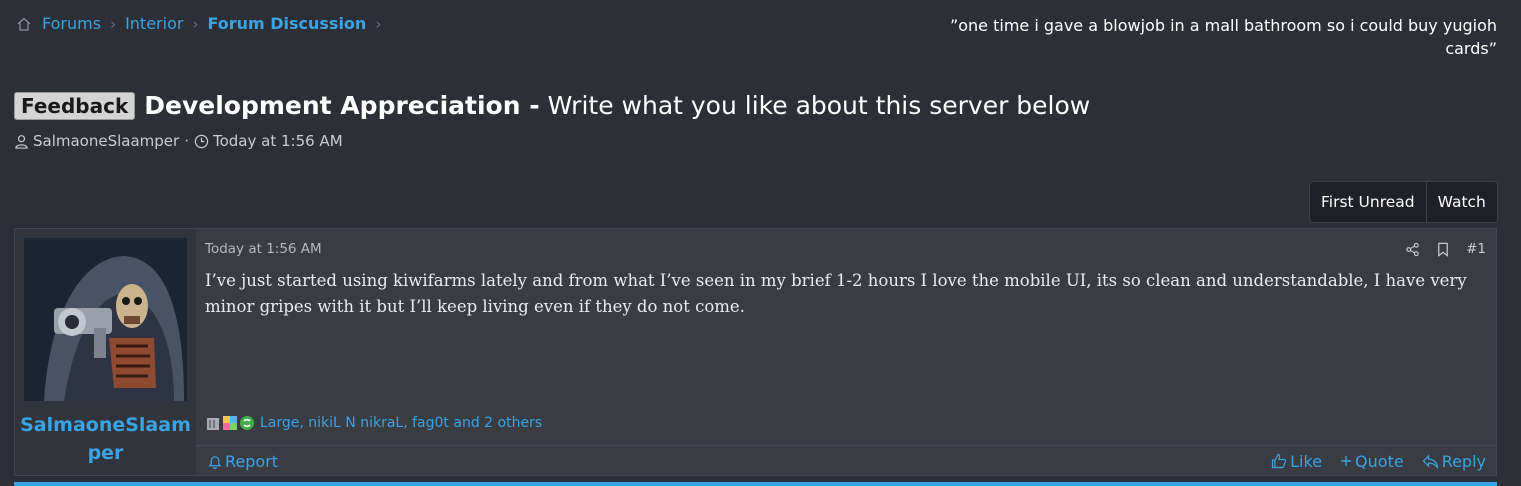 The width and height of the screenshot is (1521, 486). Describe the element at coordinates (71, 23) in the screenshot. I see `breadcrumb-forums: Forums` at that location.